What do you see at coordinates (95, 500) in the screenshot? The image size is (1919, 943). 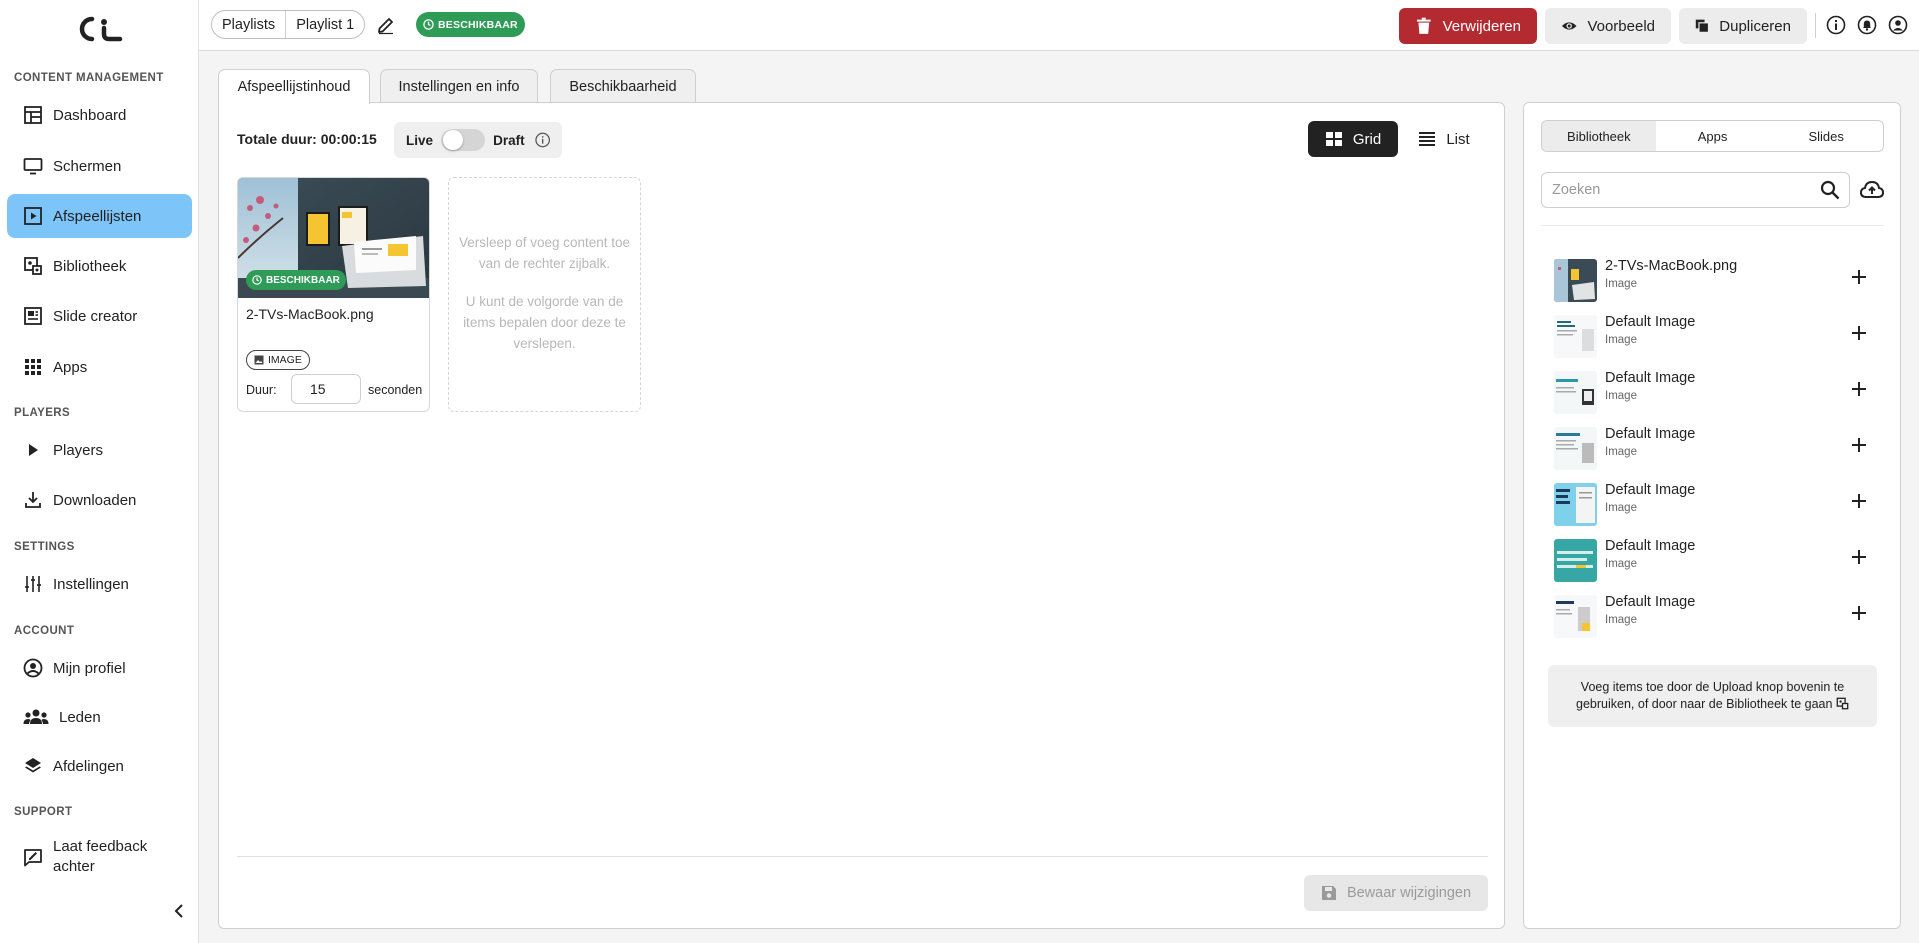 I see `sidebar-item-label: Downloaden` at bounding box center [95, 500].